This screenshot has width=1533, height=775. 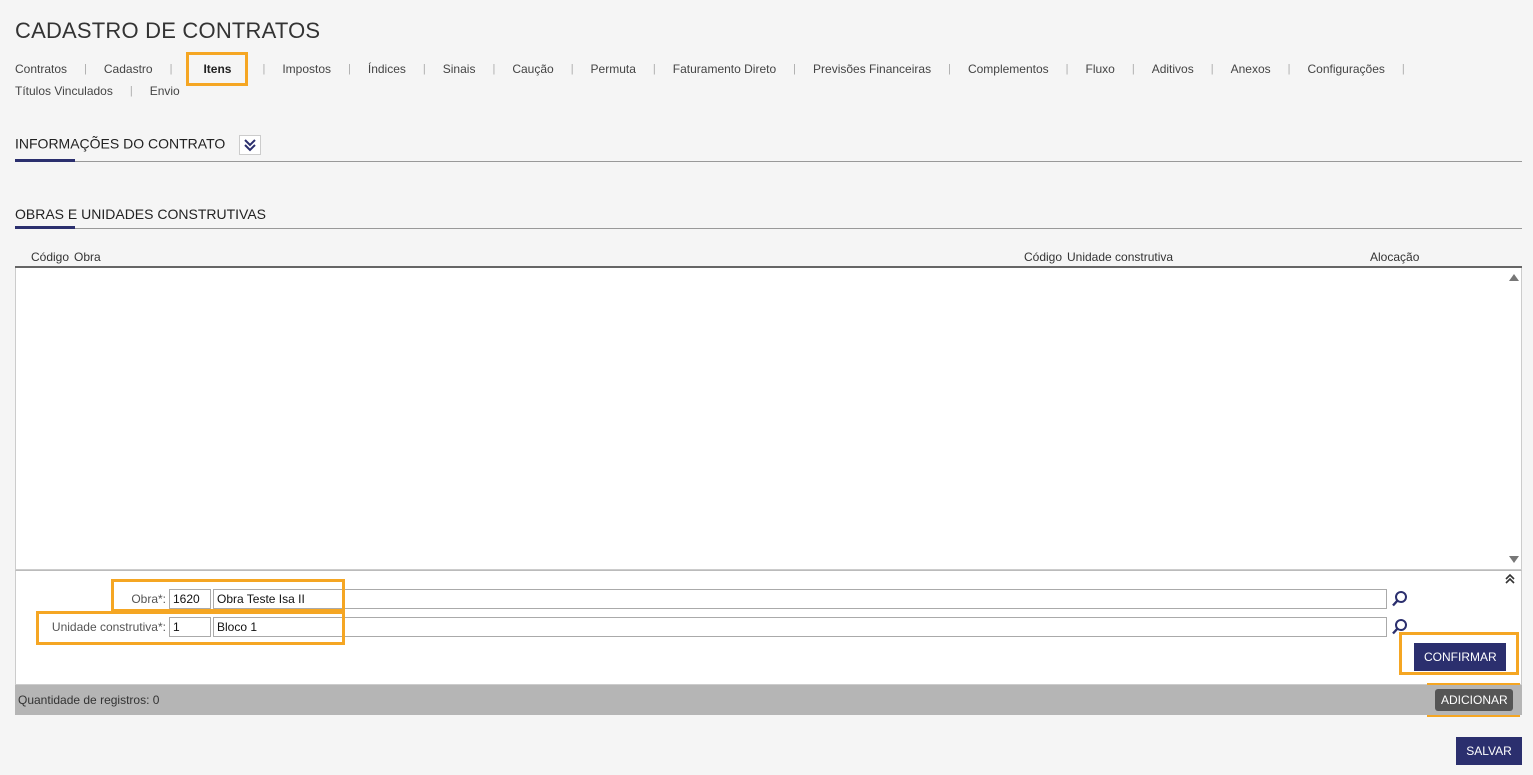 I want to click on tab-anexos: Anexos |, so click(x=1269, y=69).